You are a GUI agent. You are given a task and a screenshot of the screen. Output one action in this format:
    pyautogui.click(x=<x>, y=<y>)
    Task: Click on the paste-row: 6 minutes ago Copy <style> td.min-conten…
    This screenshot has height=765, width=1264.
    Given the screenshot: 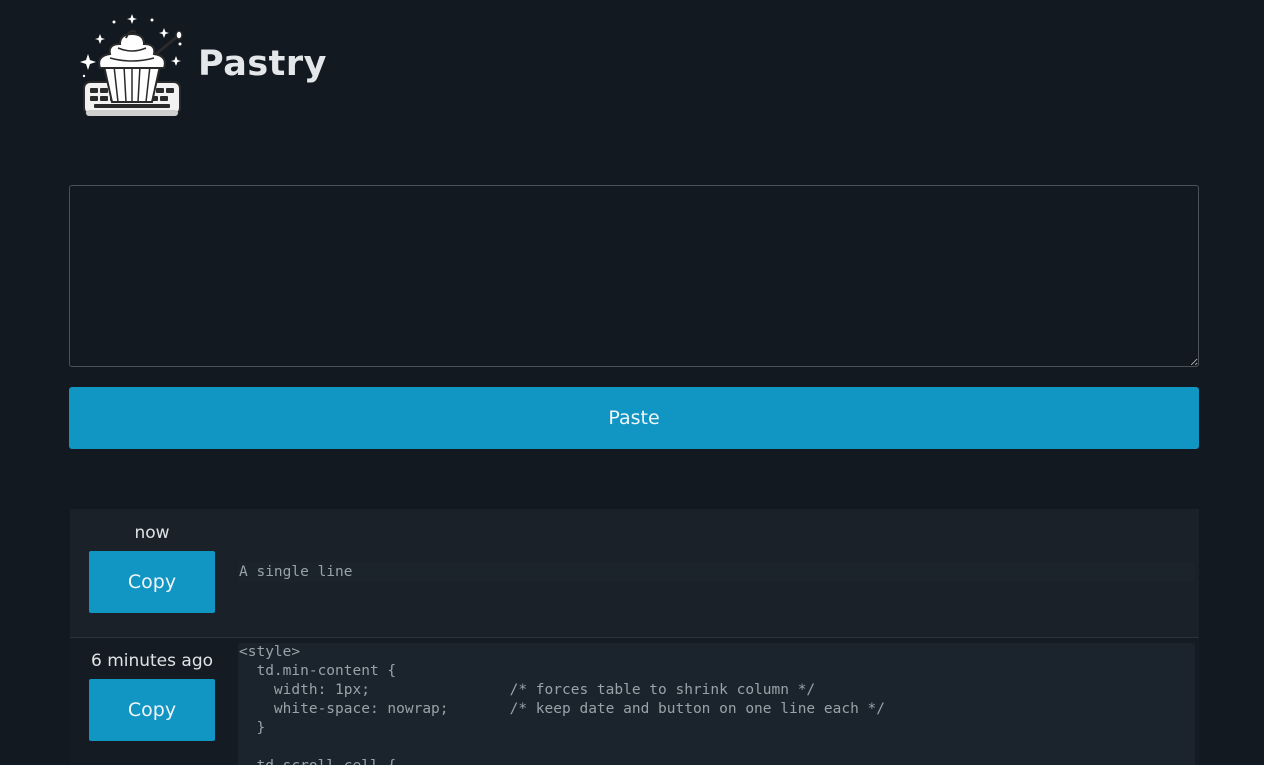 What is the action you would take?
    pyautogui.click(x=634, y=701)
    